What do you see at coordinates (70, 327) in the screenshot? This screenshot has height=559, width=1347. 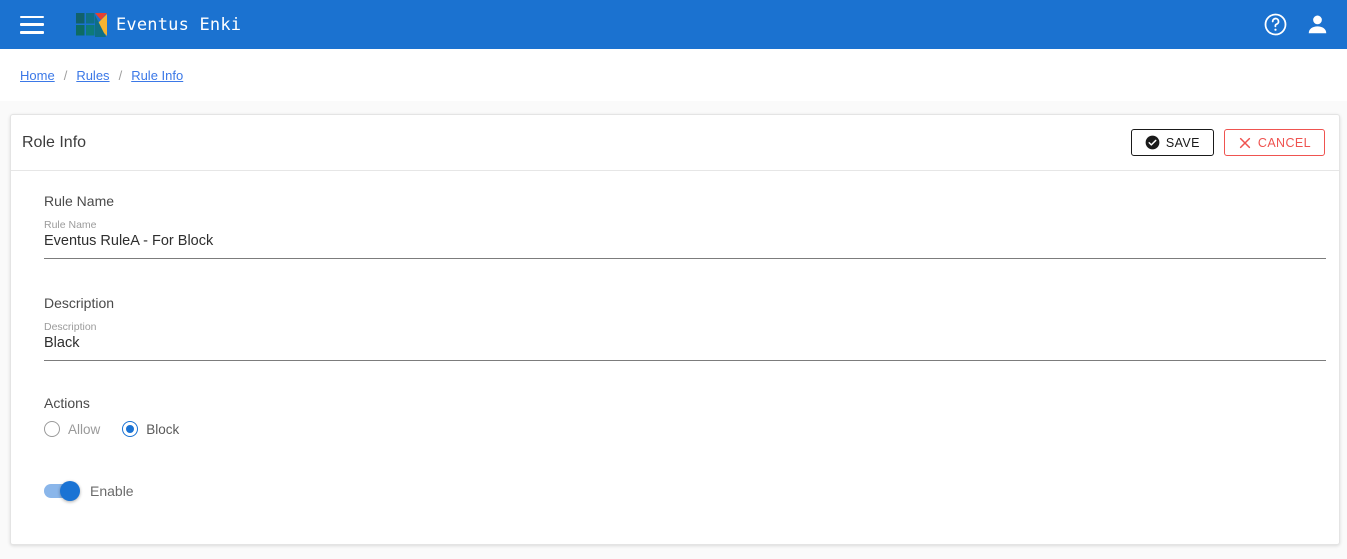 I see `description-float-label: Description` at bounding box center [70, 327].